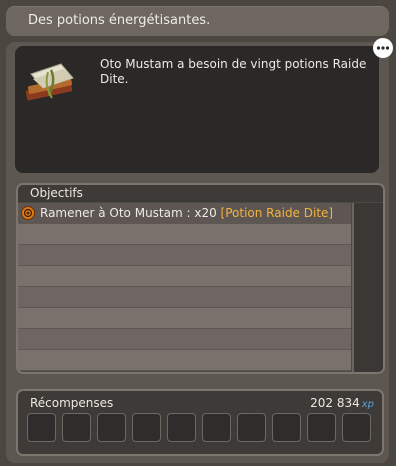 The width and height of the screenshot is (396, 466). I want to click on rewards-label: Récompenses, so click(72, 403).